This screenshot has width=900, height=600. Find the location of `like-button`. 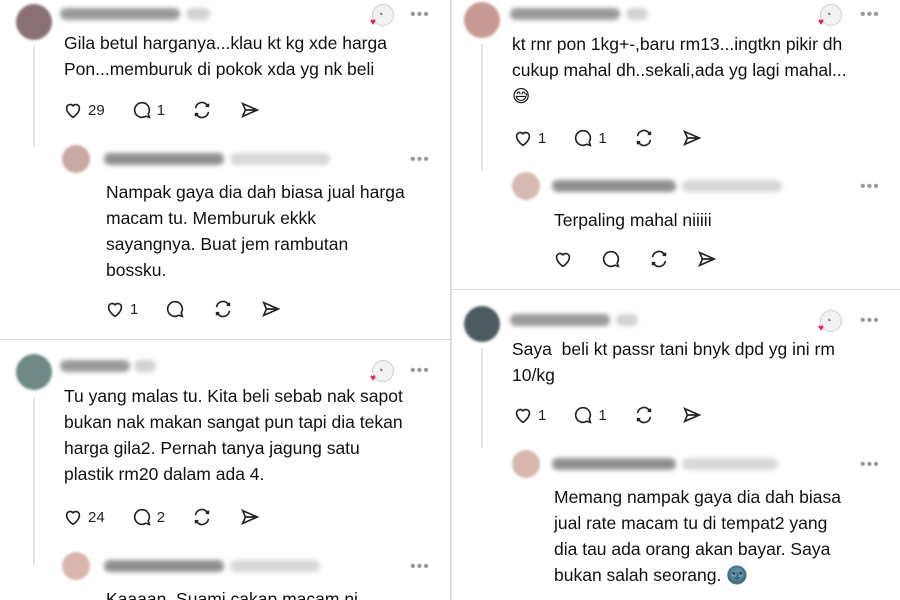

like-button is located at coordinates (563, 259).